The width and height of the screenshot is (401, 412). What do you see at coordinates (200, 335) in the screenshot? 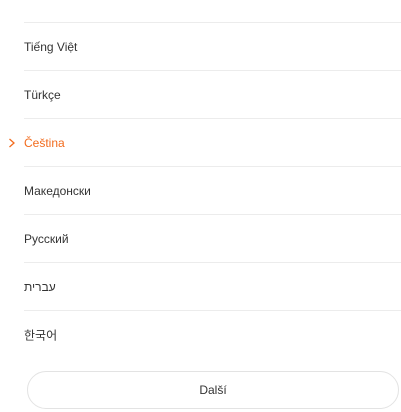
I see `language-option-korean: 한국어` at bounding box center [200, 335].